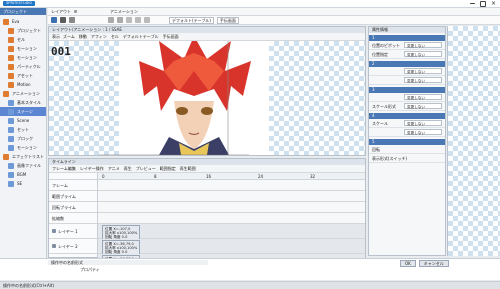  I want to click on tree-item: ステージ, so click(23, 111).